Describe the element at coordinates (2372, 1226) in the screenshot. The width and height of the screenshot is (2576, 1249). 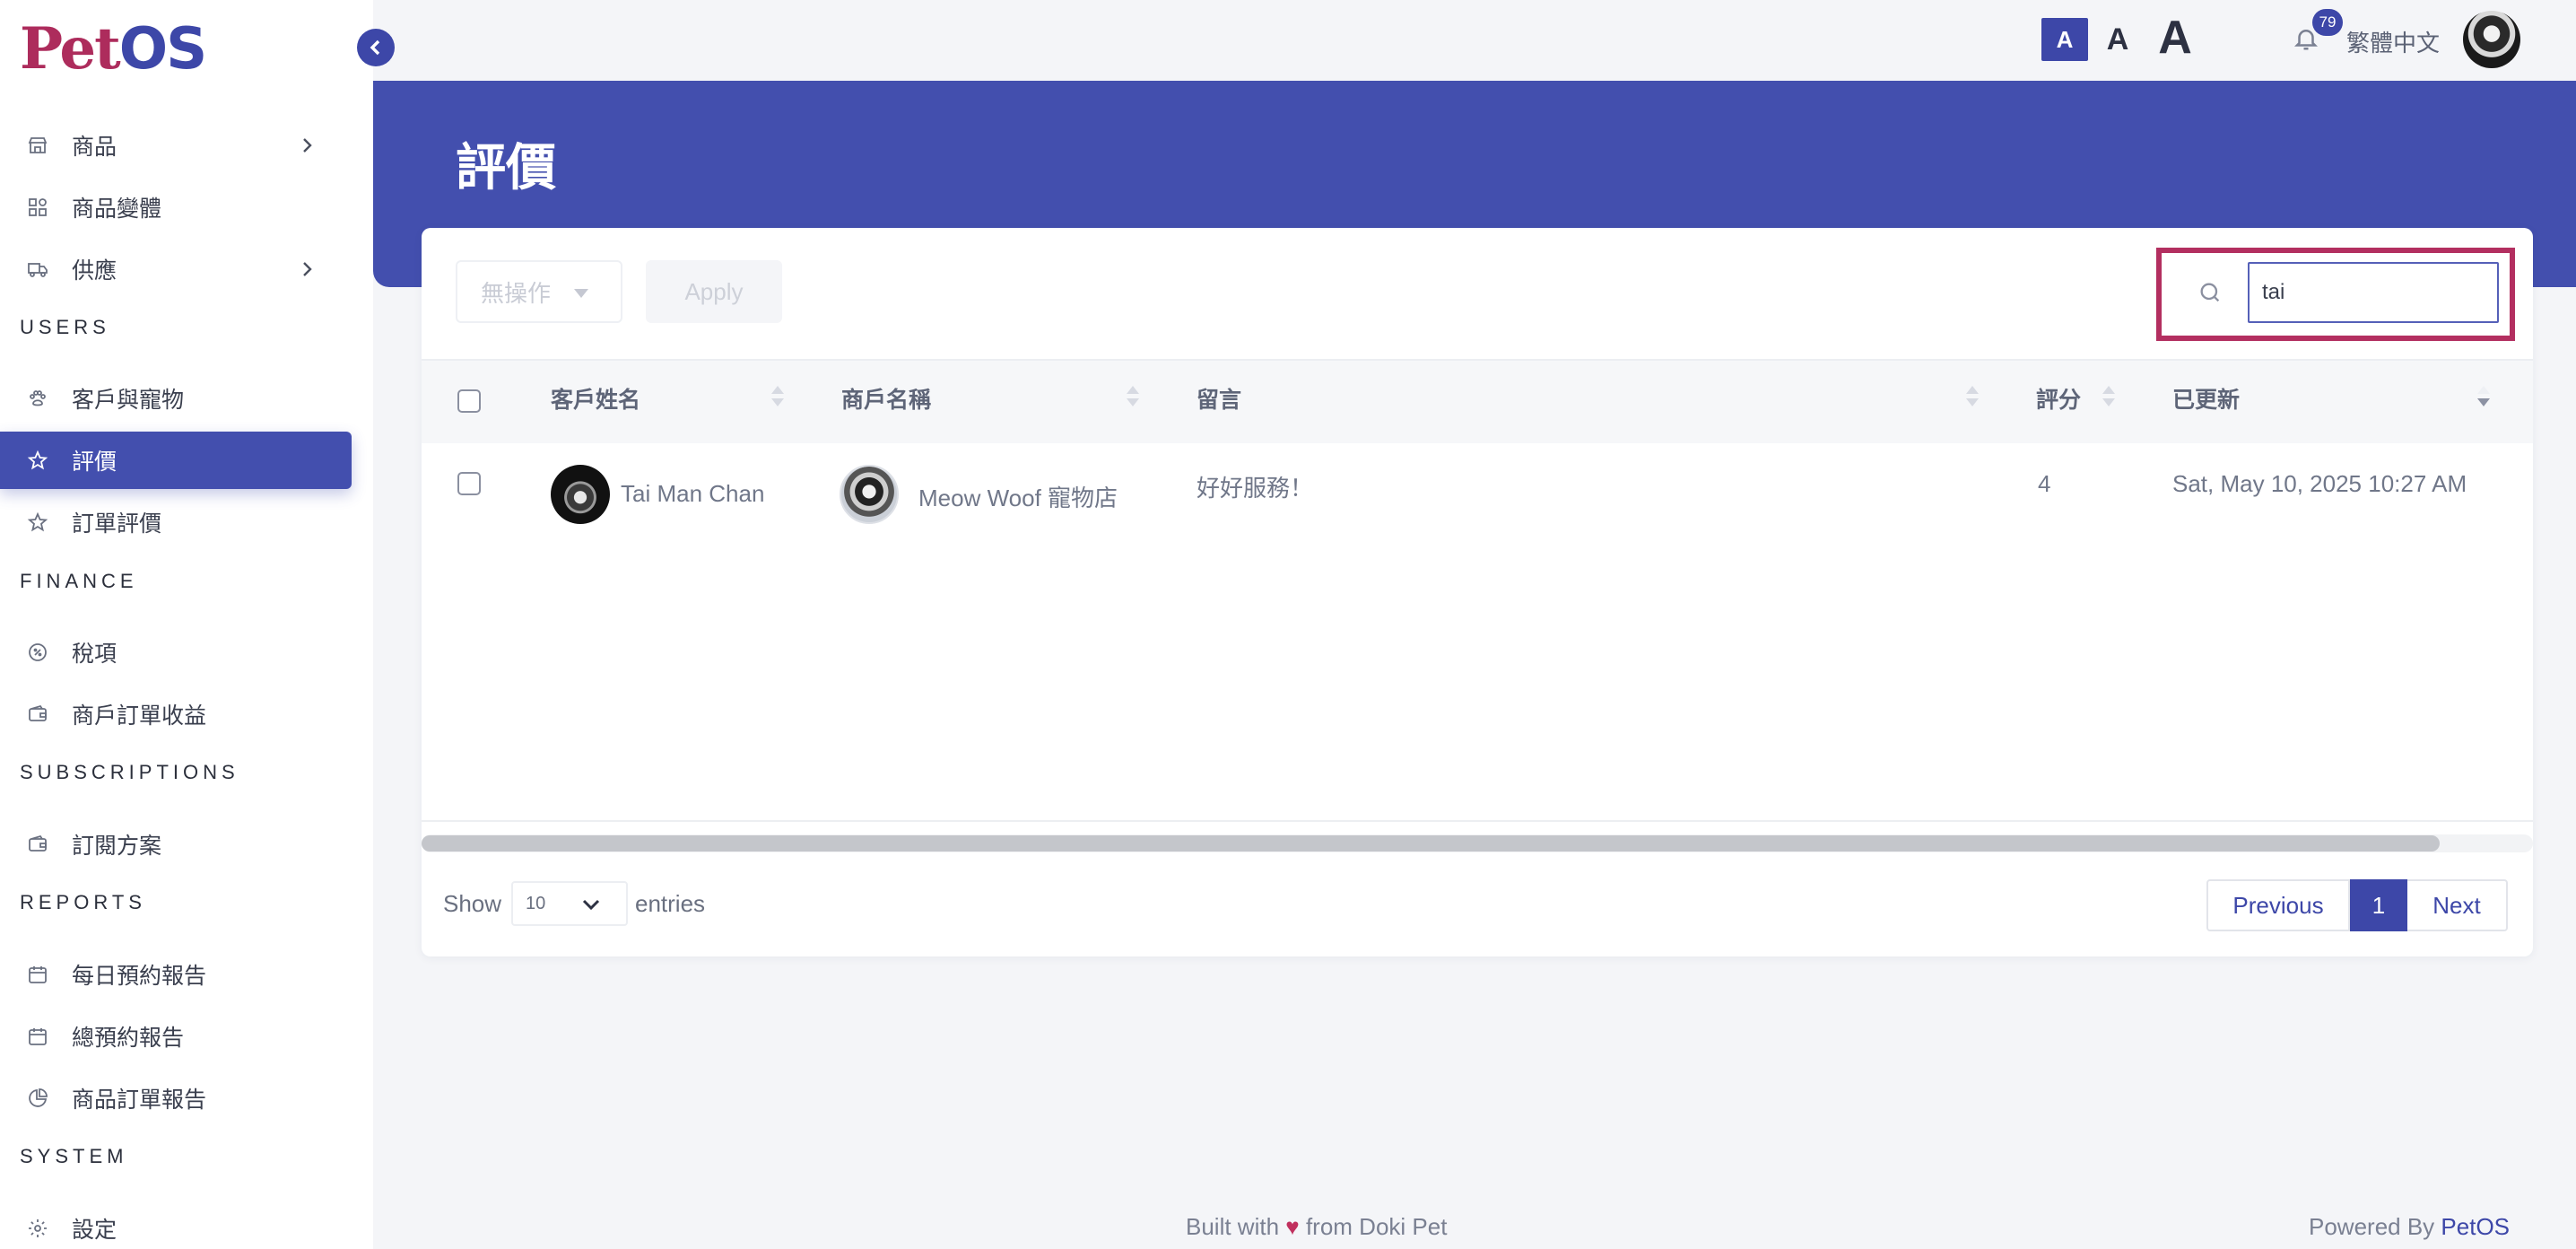
I see `footer-powered-prefix: Powered By` at that location.